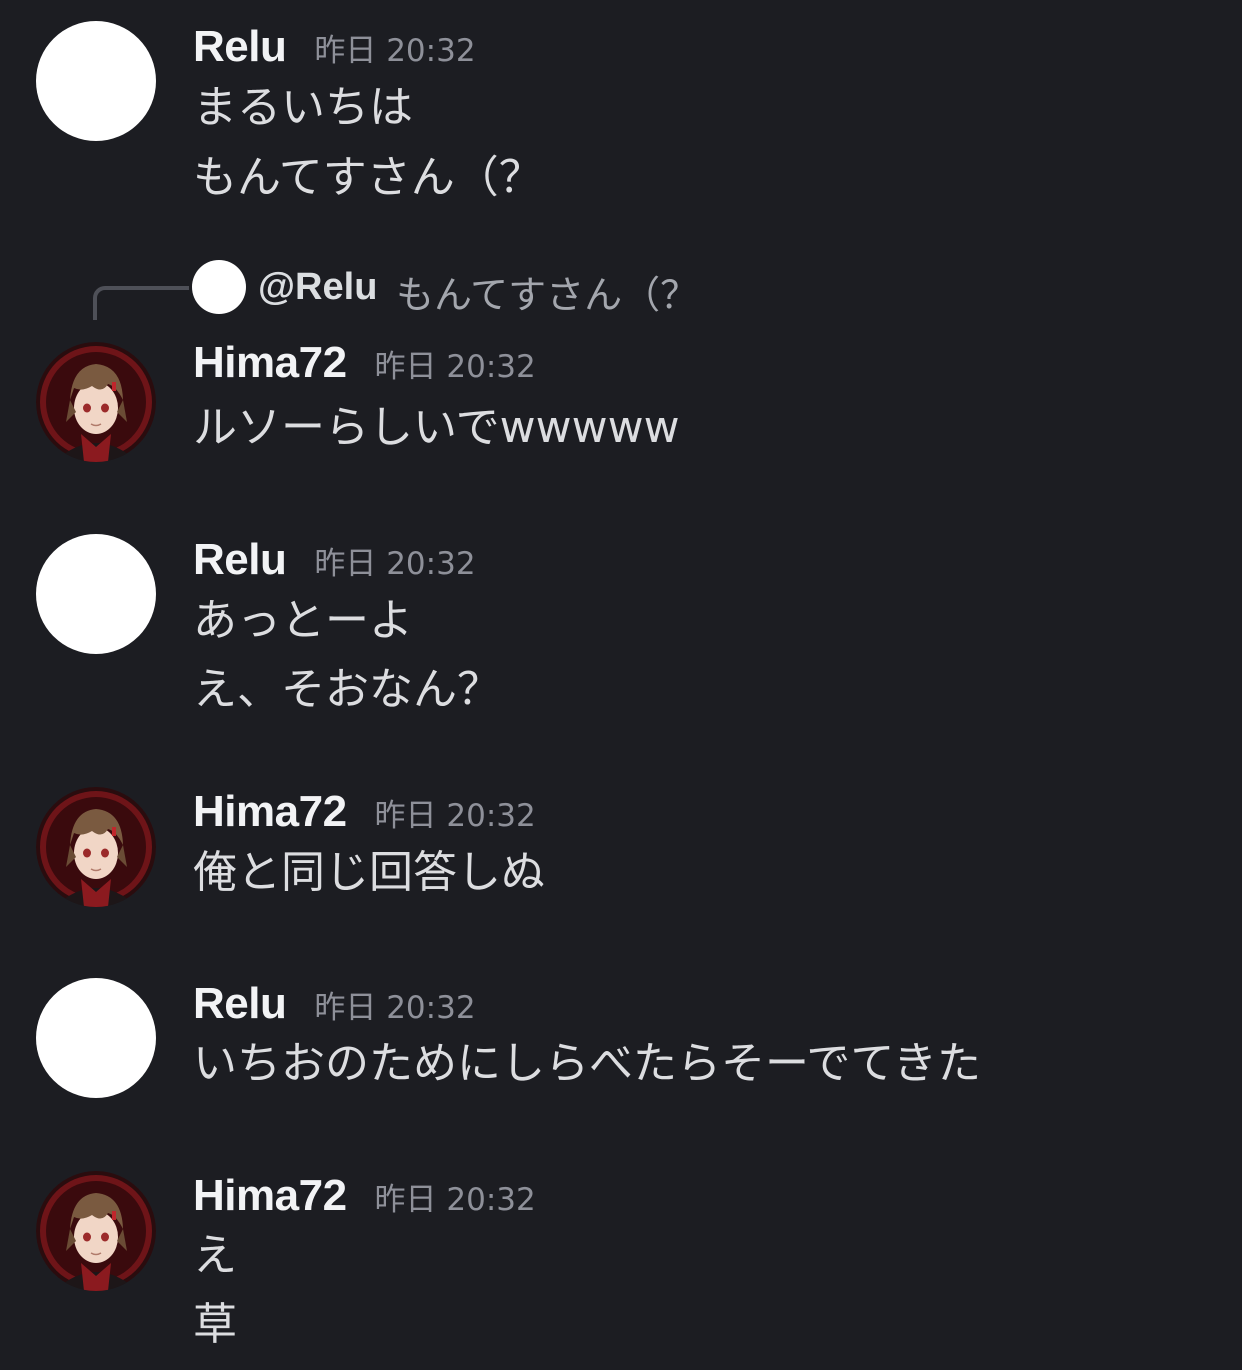 The height and width of the screenshot is (1370, 1242). Describe the element at coordinates (369, 872) in the screenshot. I see `message-text: 俺と同じ回答しぬ` at that location.